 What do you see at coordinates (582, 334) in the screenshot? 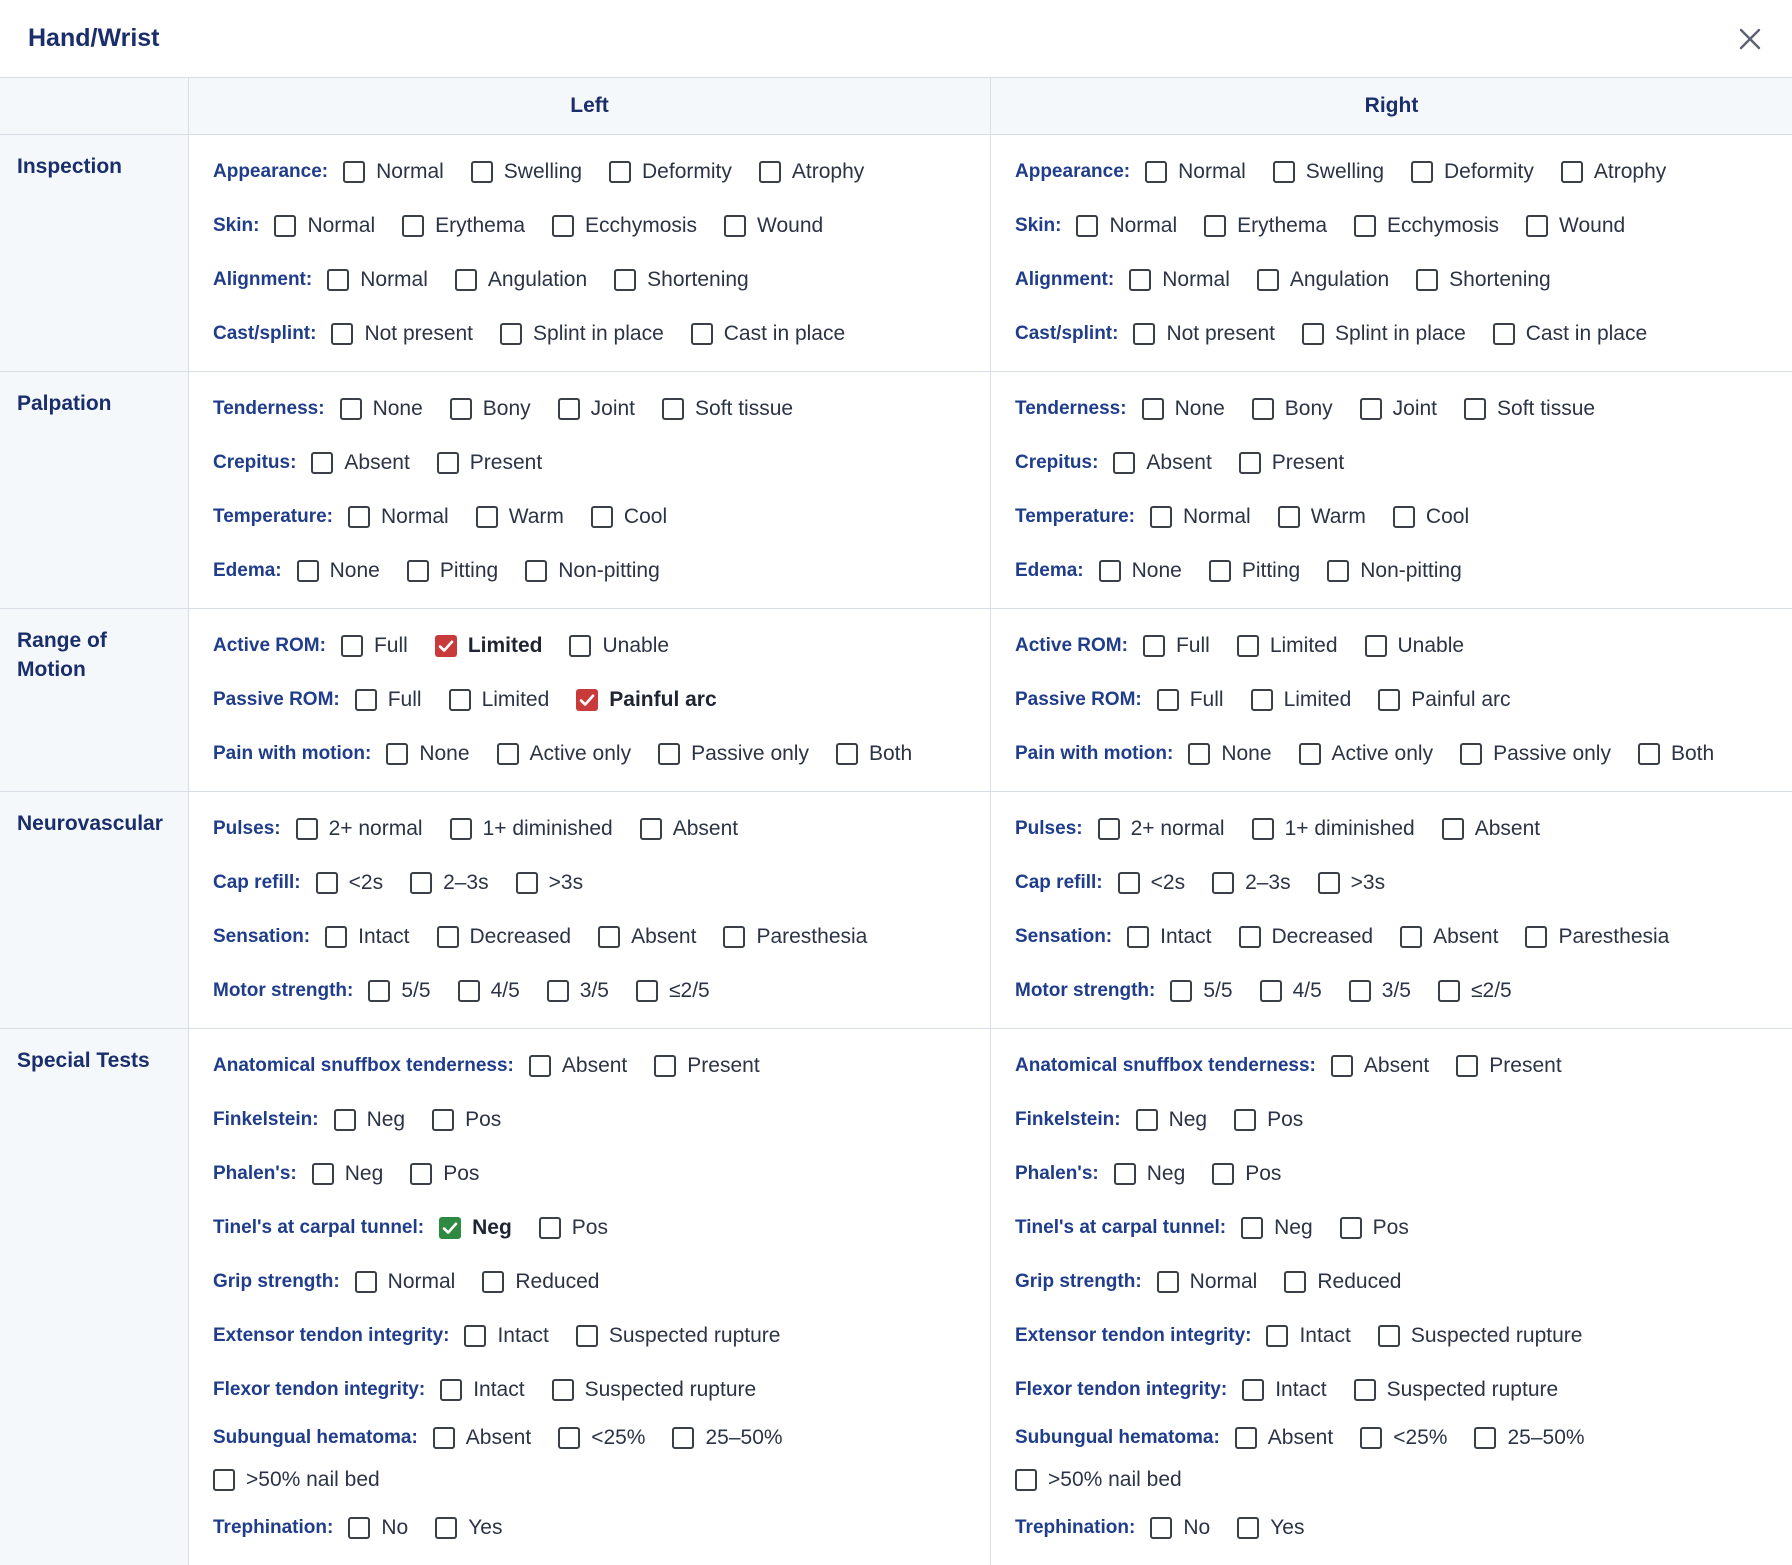
I see `option-splint-in-place: Splint in place` at bounding box center [582, 334].